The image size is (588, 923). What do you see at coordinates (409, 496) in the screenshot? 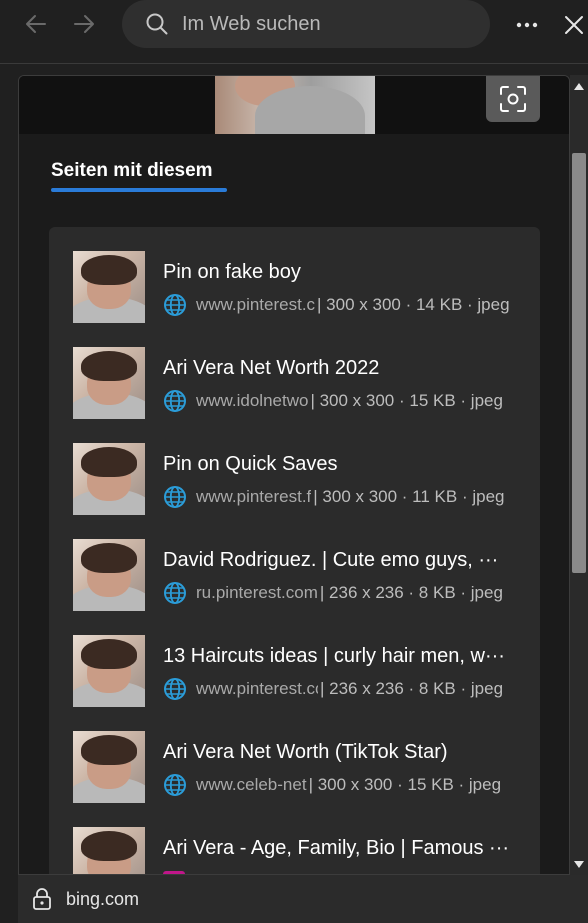
I see `result-image-info: | 300 x 300 · 11 KB · jpeg` at bounding box center [409, 496].